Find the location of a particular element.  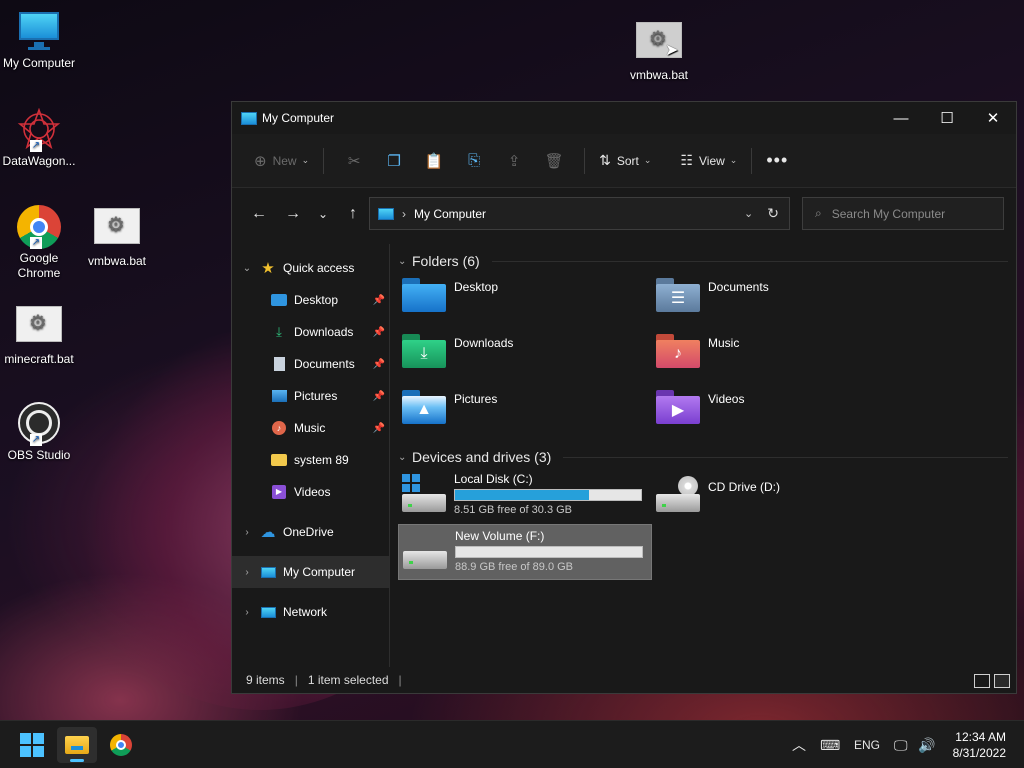

taskbar-chrome is located at coordinates (121, 745).